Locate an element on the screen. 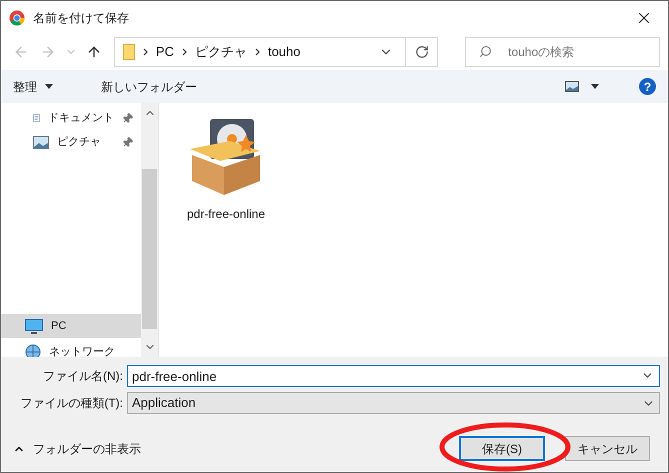  view-options-button is located at coordinates (582, 86).